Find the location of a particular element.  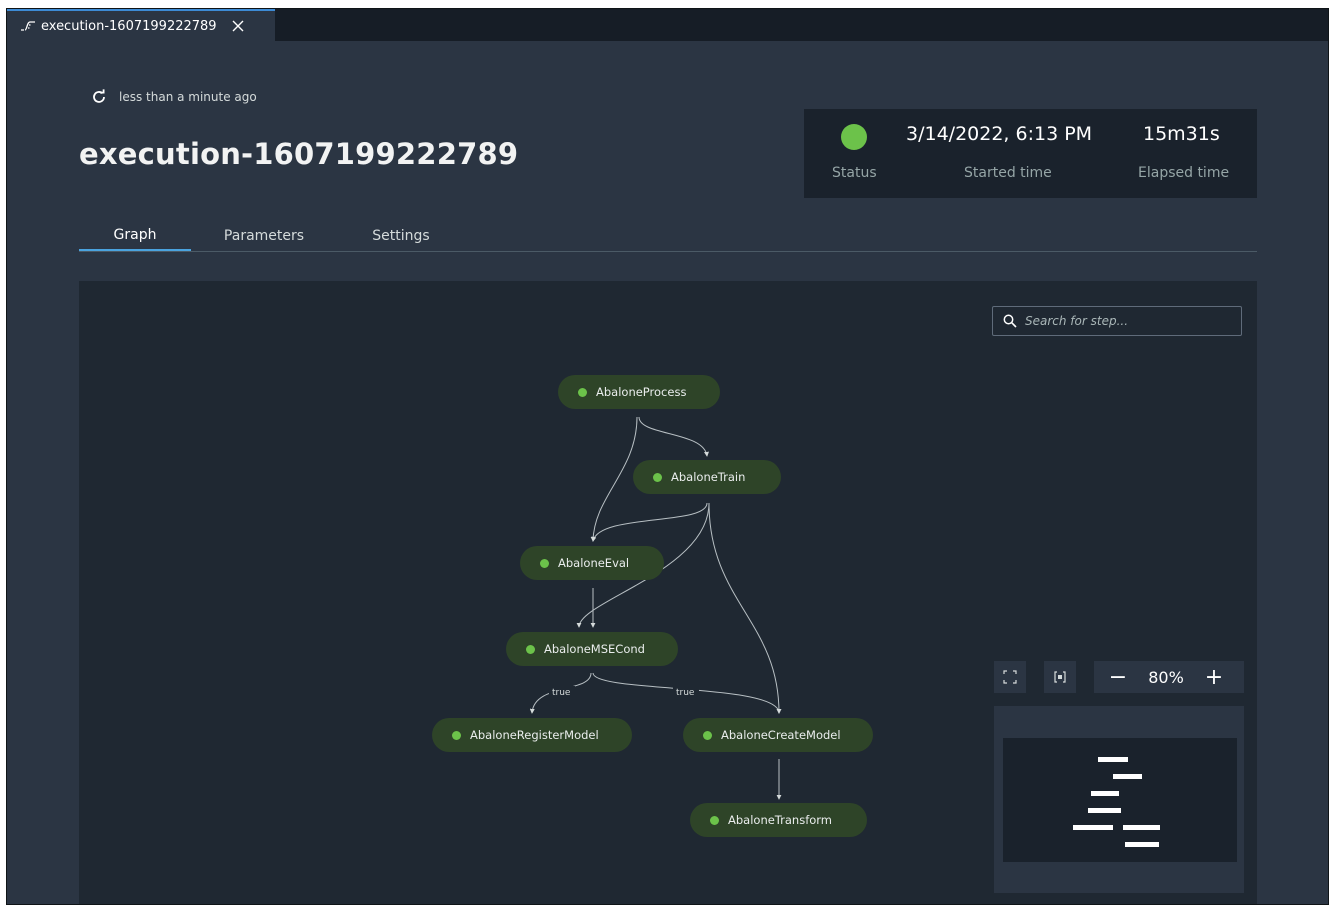

started-time-value: 3/14/2022, 6:13 PM is located at coordinates (999, 134).